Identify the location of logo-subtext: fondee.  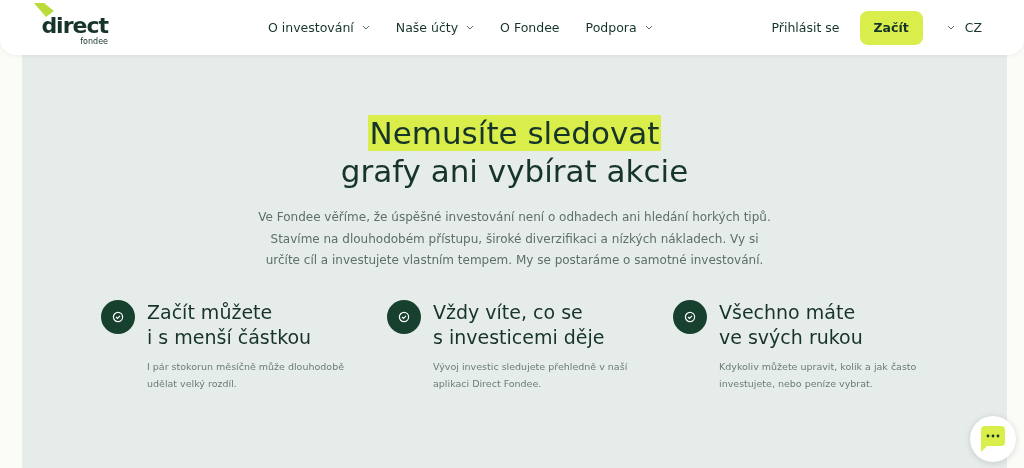
(94, 41).